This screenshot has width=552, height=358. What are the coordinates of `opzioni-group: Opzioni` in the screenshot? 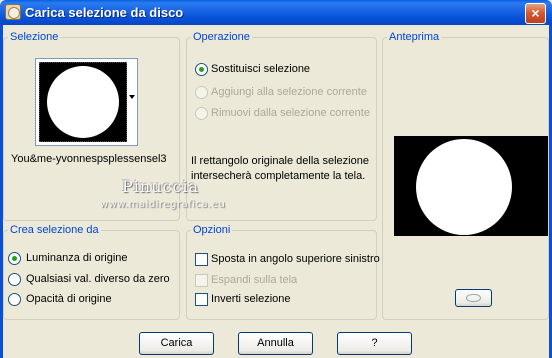 It's located at (281, 272).